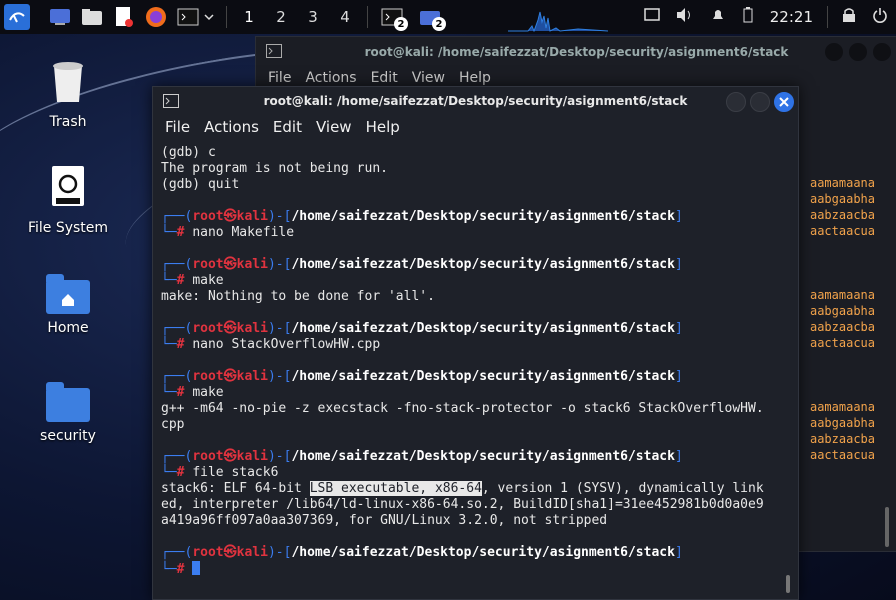 The height and width of the screenshot is (600, 896). I want to click on desktop-icon-home: Home, so click(68, 305).